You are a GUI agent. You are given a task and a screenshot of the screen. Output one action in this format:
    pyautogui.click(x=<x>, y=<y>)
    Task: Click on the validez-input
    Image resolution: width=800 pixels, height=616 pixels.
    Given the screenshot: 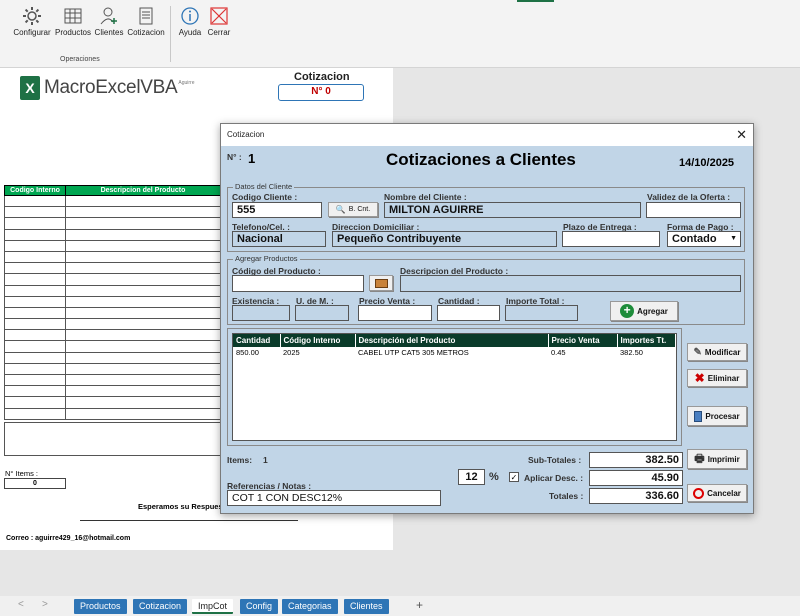 What is the action you would take?
    pyautogui.click(x=693, y=210)
    